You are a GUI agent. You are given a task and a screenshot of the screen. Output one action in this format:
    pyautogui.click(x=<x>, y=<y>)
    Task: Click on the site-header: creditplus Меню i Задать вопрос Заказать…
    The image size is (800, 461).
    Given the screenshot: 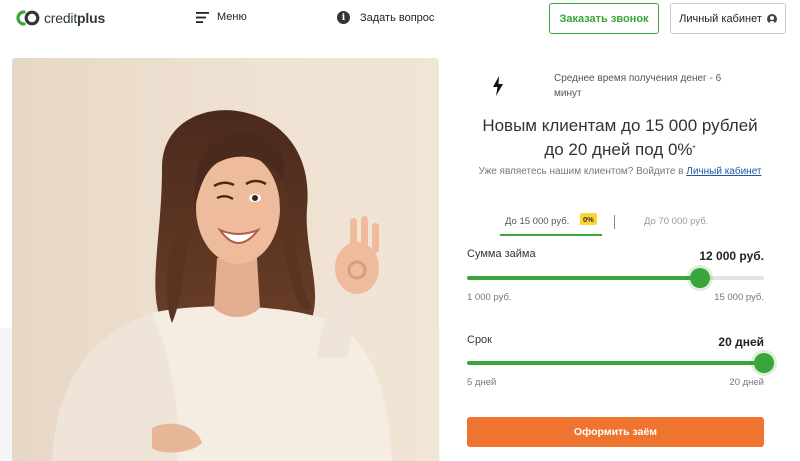 What is the action you would take?
    pyautogui.click(x=400, y=21)
    